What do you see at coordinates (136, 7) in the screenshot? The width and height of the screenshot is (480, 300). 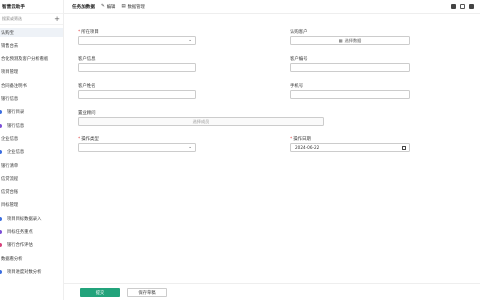 I see `data-manage-label: 数据管理` at bounding box center [136, 7].